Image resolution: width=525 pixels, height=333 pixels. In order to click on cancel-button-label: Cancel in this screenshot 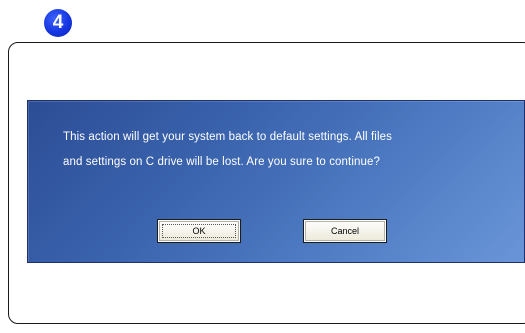, I will do `click(344, 231)`.